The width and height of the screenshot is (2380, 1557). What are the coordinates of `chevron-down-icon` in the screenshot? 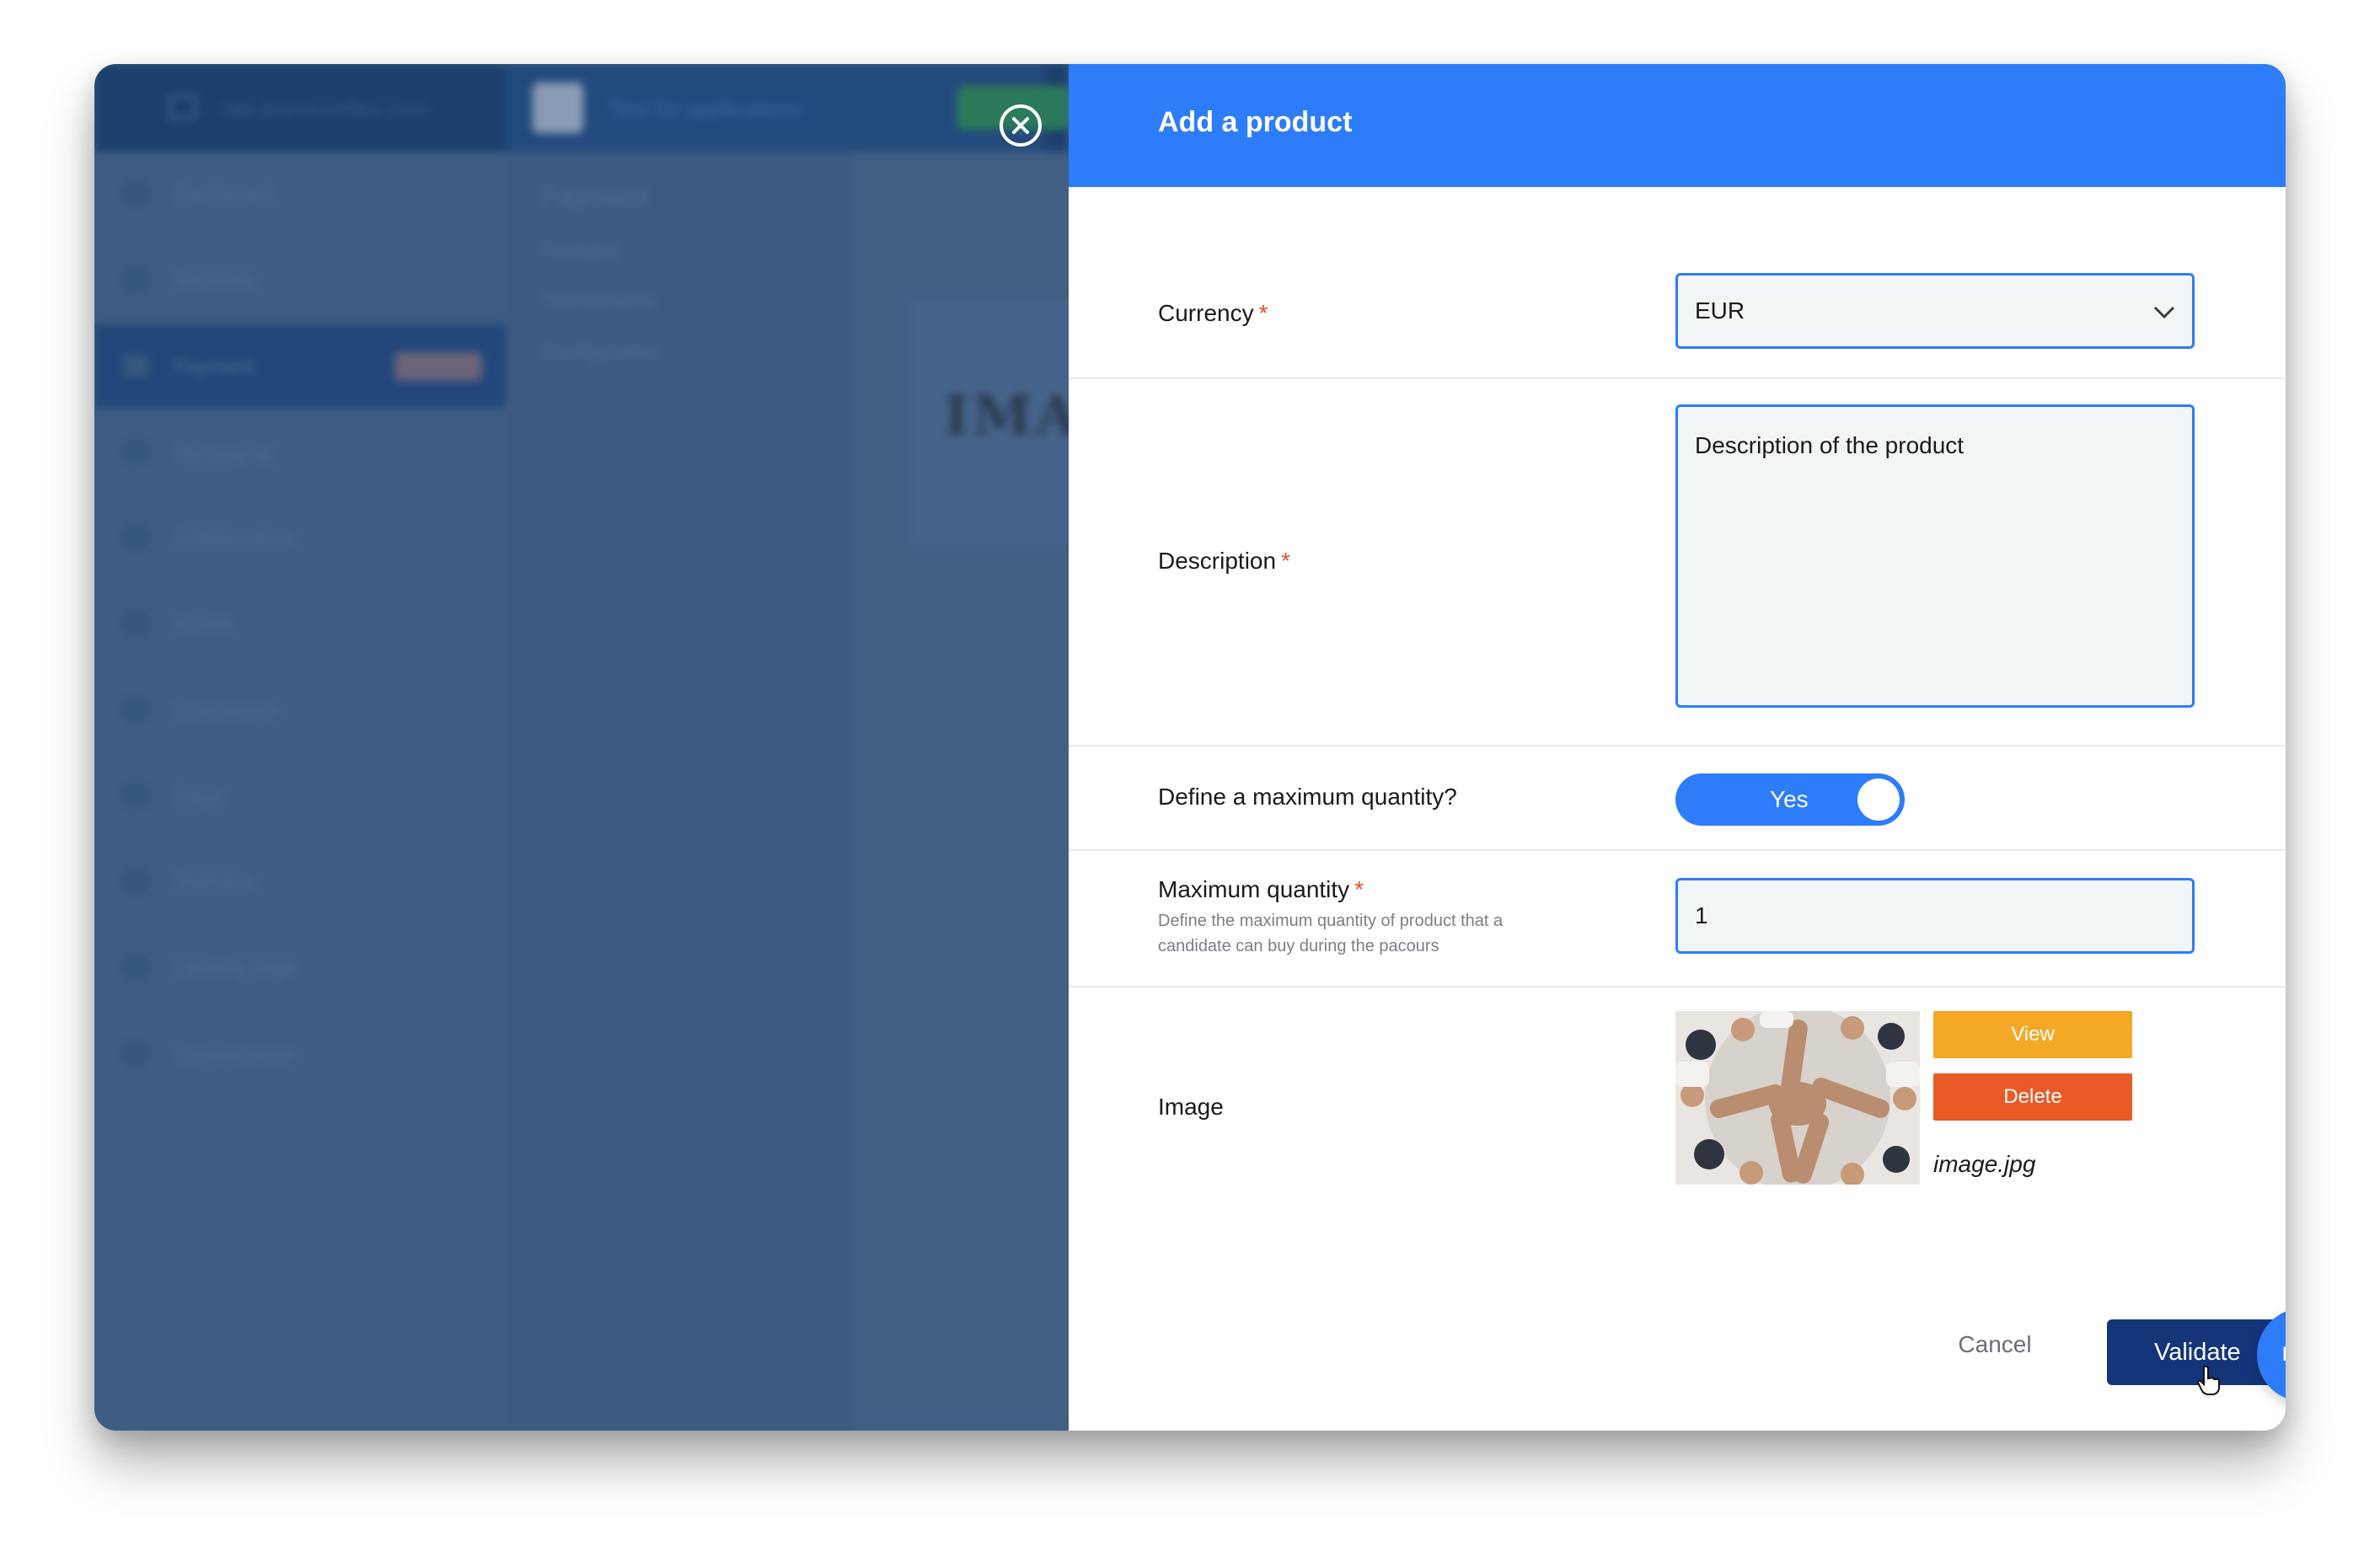 It's located at (2164, 312).